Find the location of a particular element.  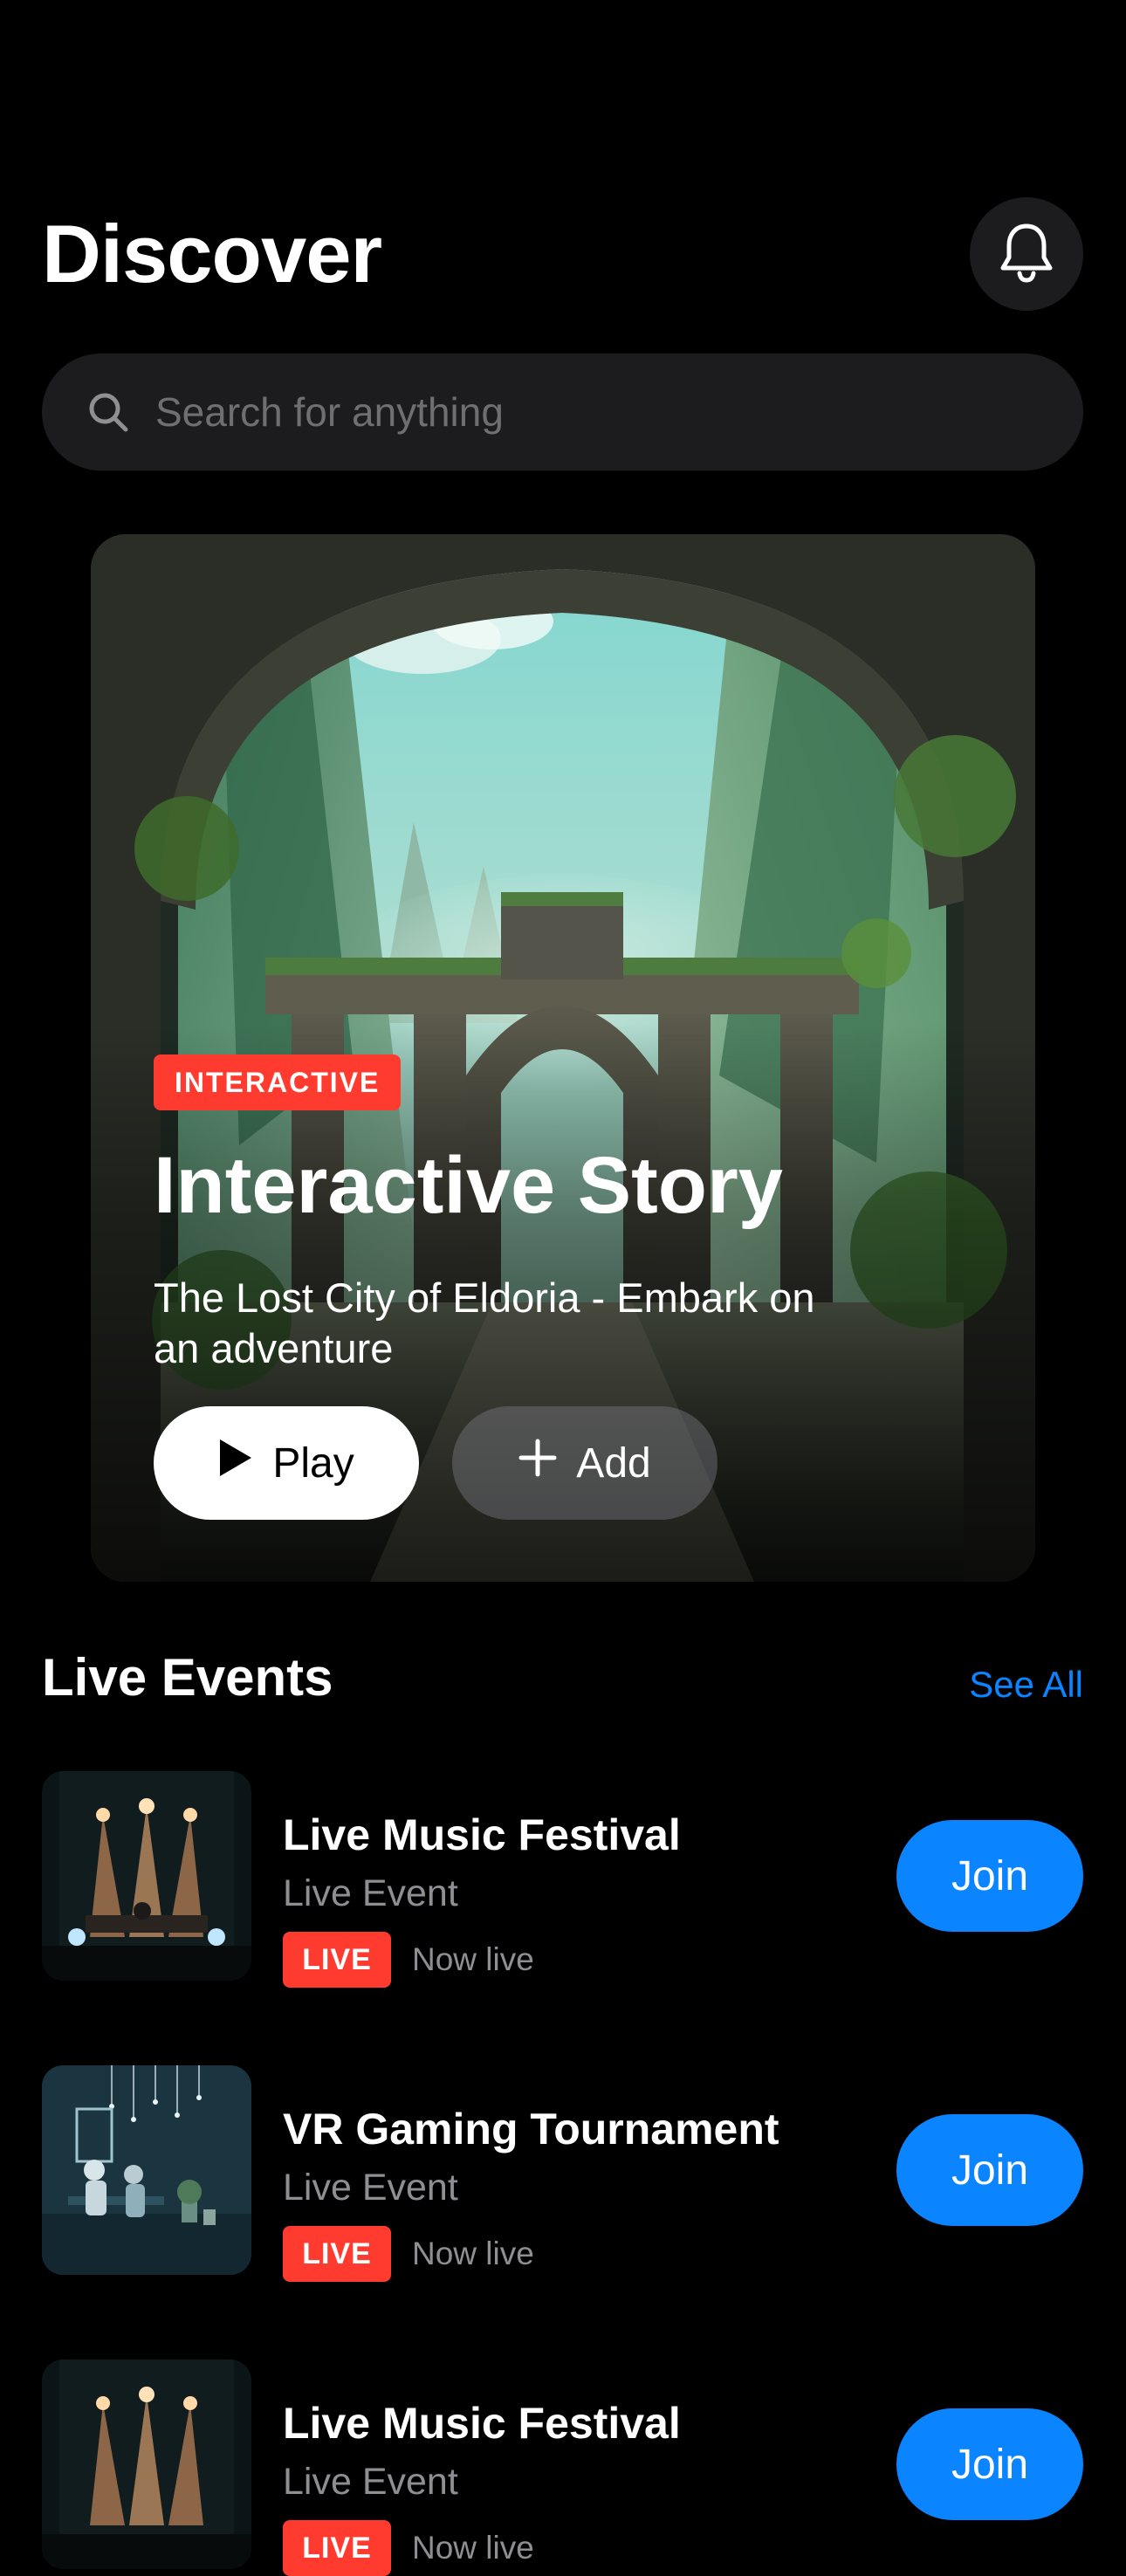

featured-title: Interactive Story is located at coordinates (468, 1185).